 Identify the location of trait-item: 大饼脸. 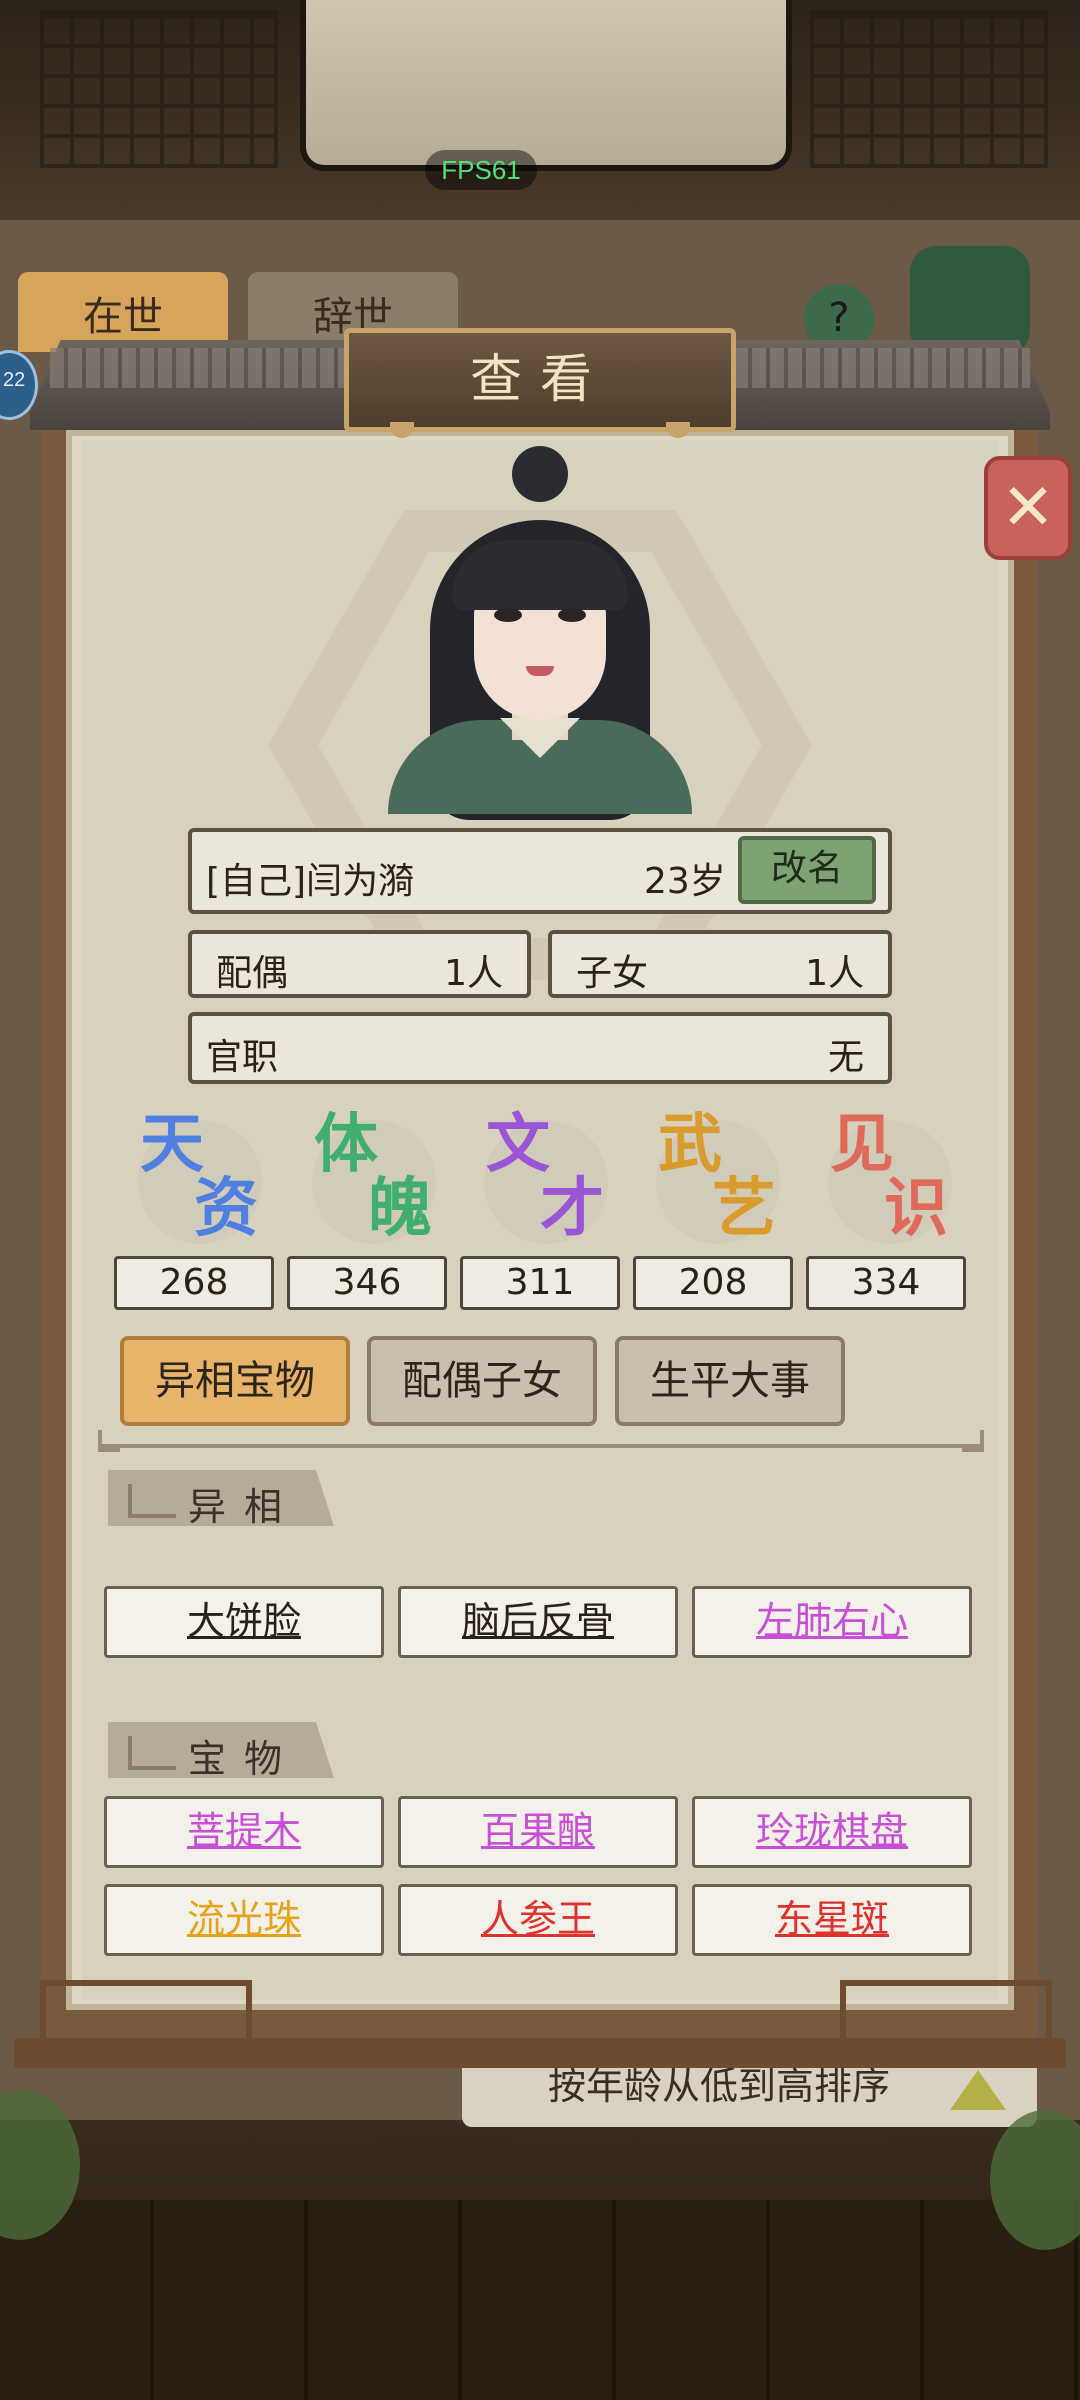
(244, 1622).